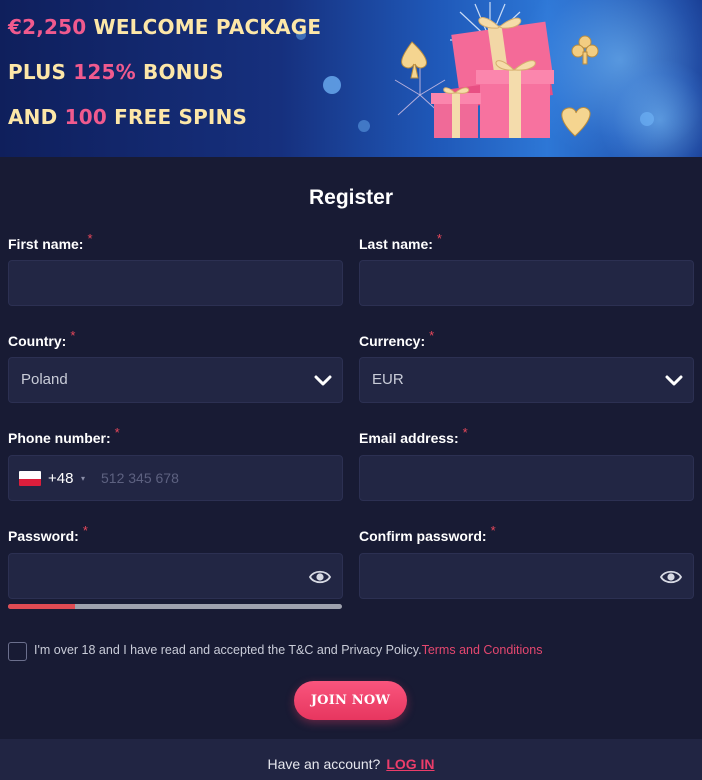 The height and width of the screenshot is (780, 702). What do you see at coordinates (324, 764) in the screenshot?
I see `have-account-text: Have an account?` at bounding box center [324, 764].